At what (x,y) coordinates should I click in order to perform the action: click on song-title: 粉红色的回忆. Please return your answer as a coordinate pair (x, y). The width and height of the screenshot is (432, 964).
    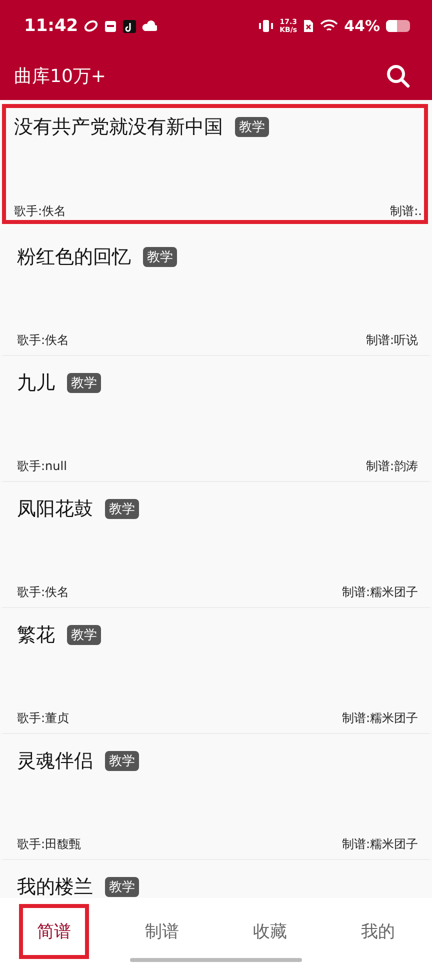
    Looking at the image, I should click on (74, 257).